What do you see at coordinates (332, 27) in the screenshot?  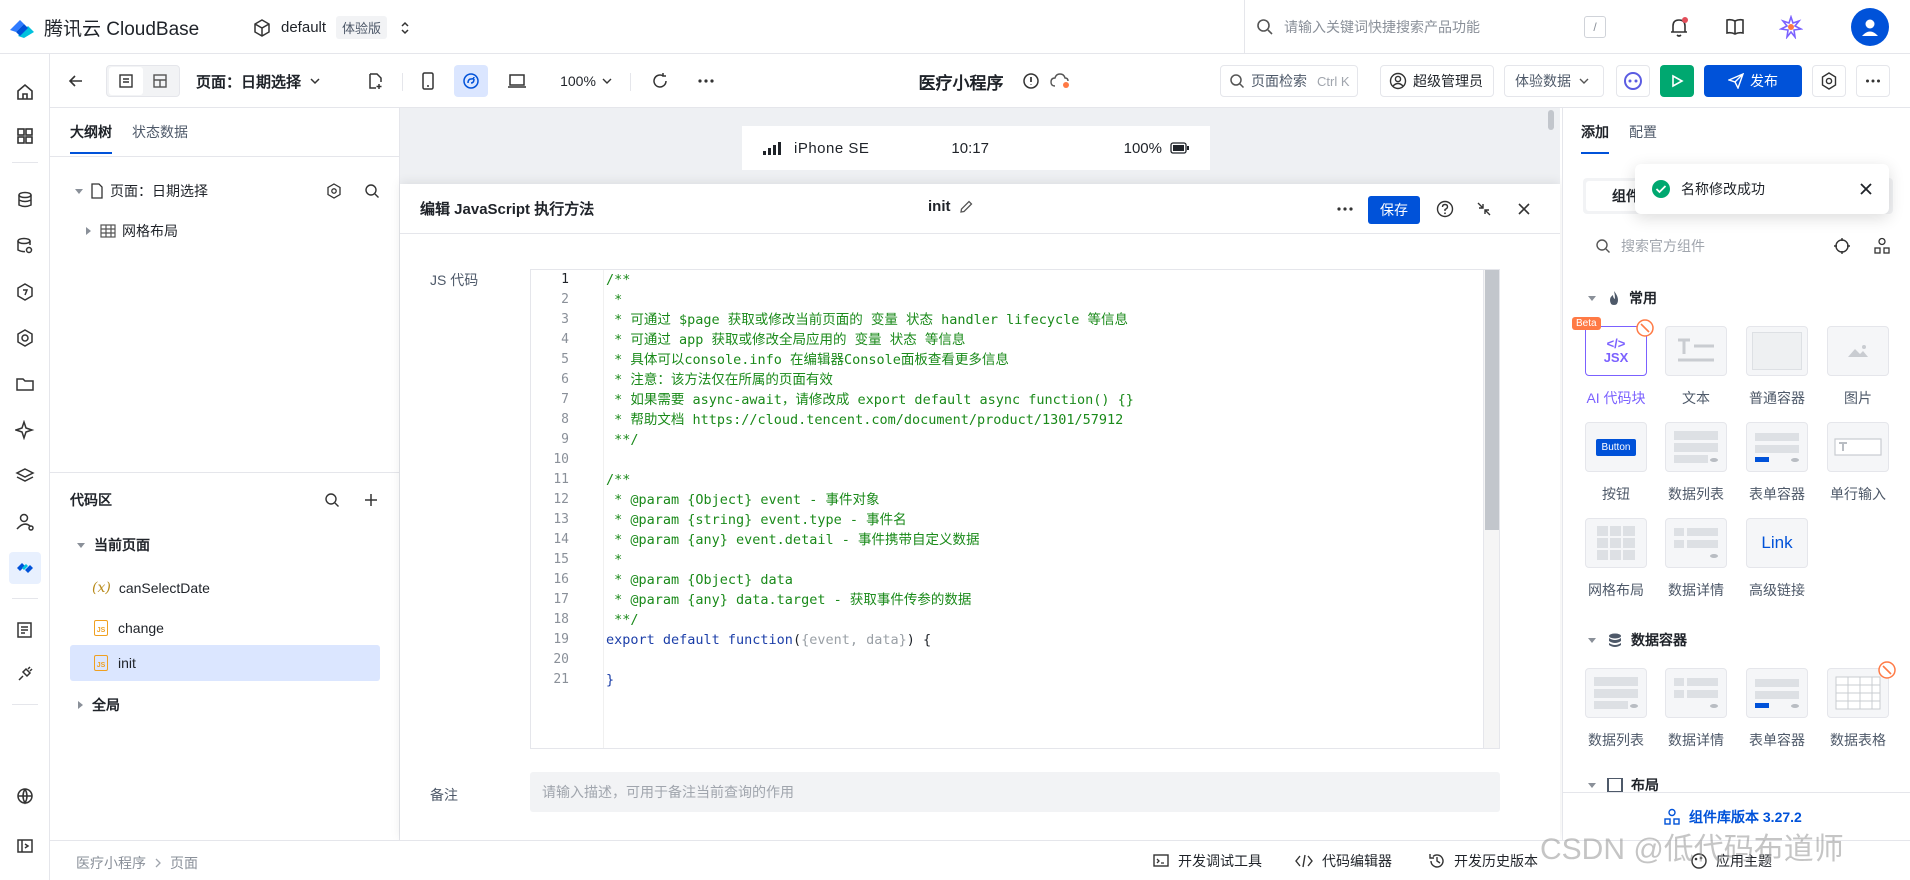 I see `env-selector: default 体验版` at bounding box center [332, 27].